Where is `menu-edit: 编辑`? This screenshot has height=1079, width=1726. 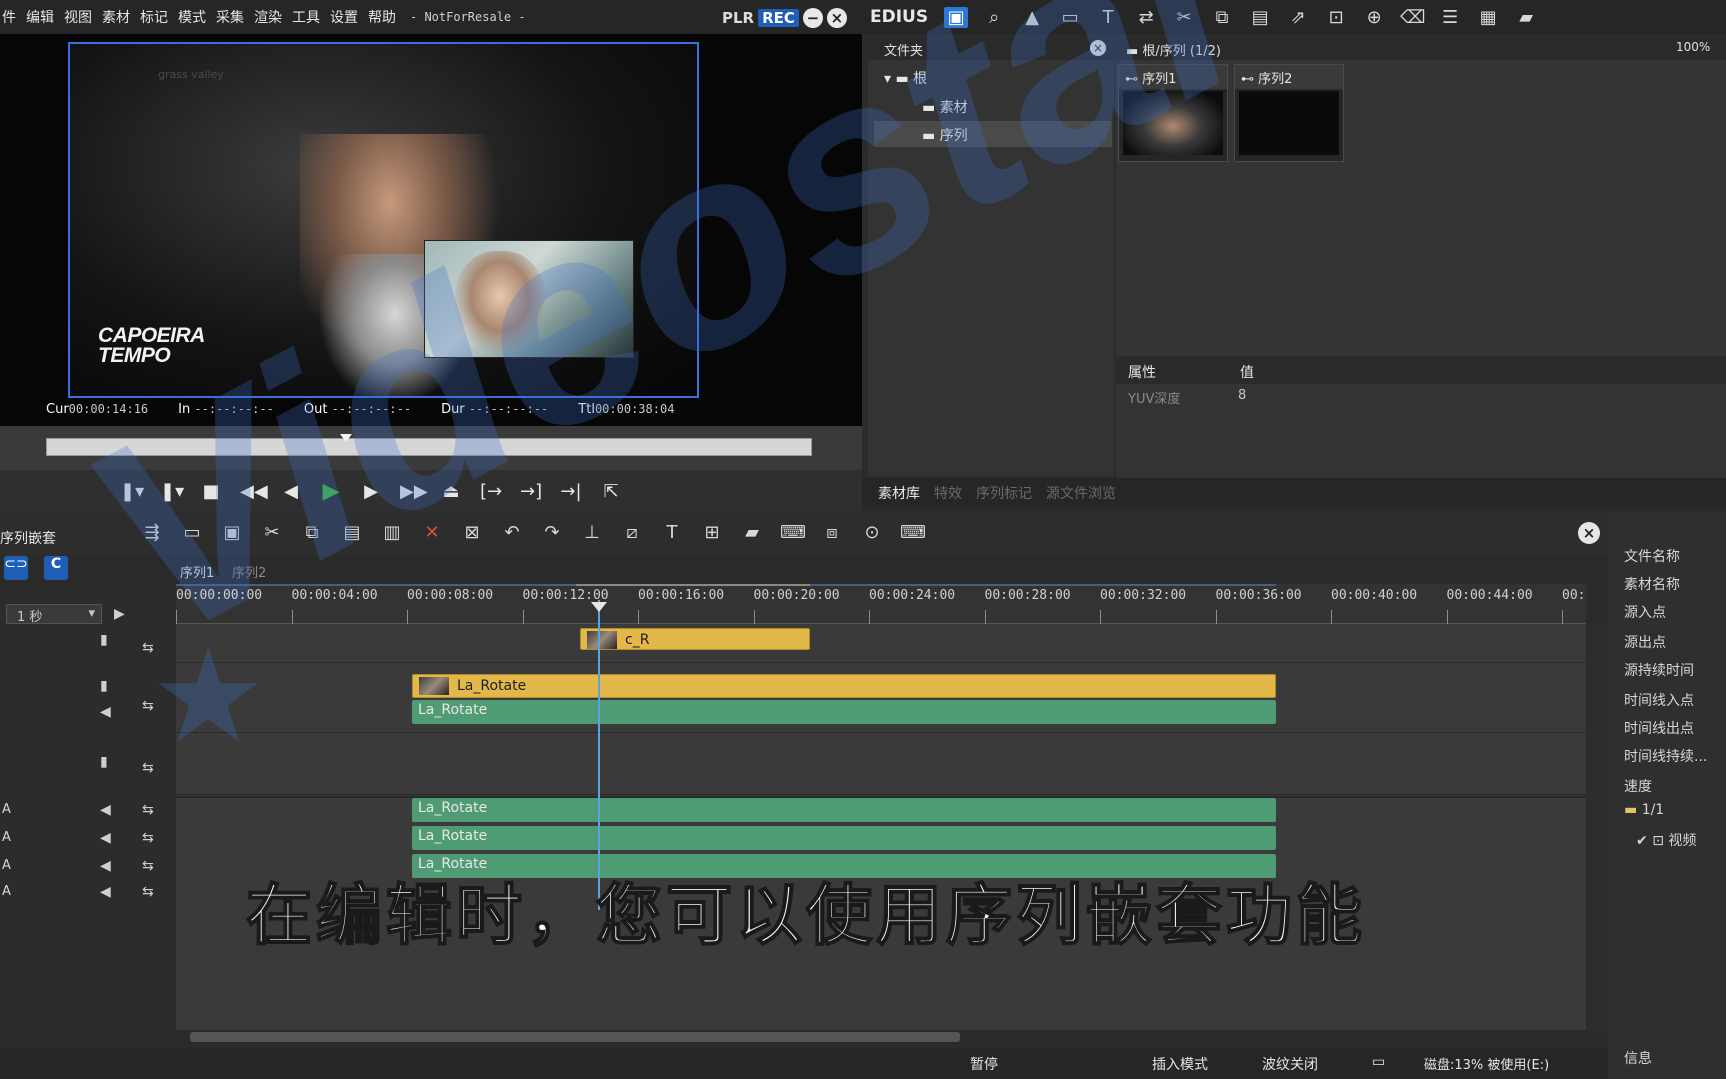
menu-edit: 编辑 is located at coordinates (40, 17).